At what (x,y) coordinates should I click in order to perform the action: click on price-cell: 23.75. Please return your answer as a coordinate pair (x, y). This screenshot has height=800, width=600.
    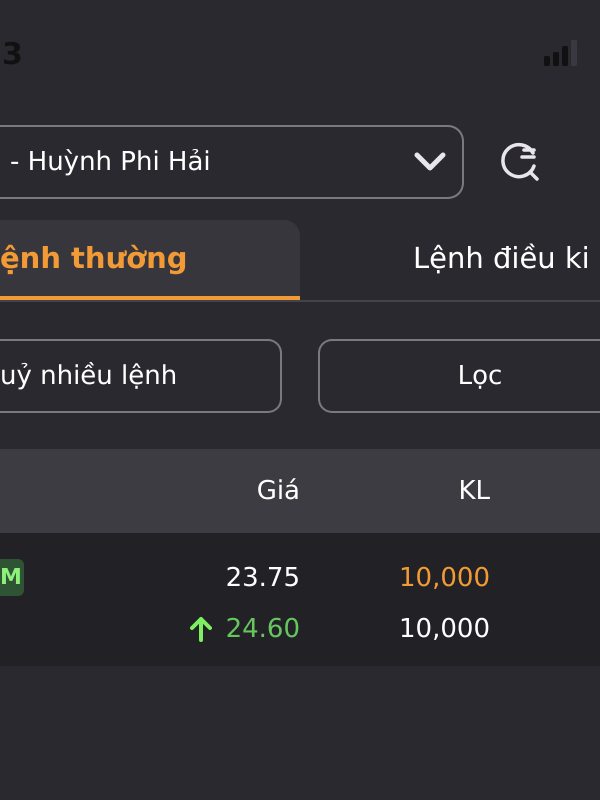
    Looking at the image, I should click on (263, 577).